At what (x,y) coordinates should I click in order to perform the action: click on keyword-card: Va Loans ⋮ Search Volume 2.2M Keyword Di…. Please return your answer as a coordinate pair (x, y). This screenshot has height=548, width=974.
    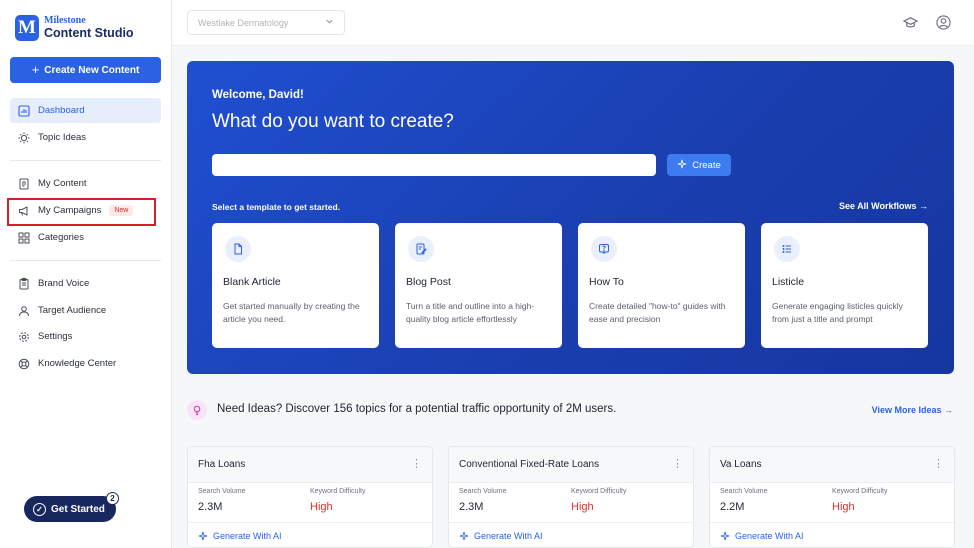
    Looking at the image, I should click on (832, 497).